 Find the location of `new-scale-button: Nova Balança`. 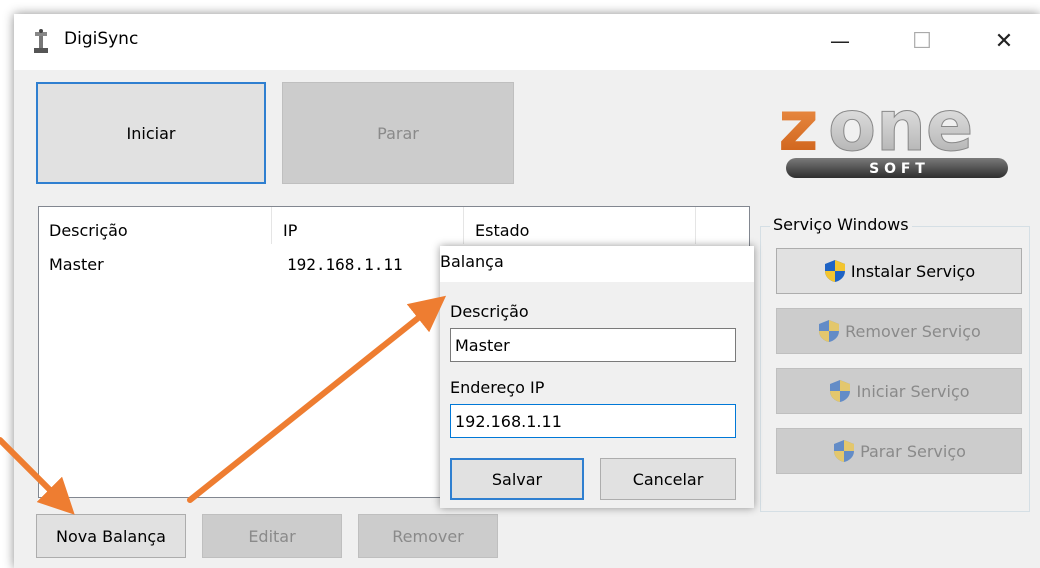

new-scale-button: Nova Balança is located at coordinates (111, 536).